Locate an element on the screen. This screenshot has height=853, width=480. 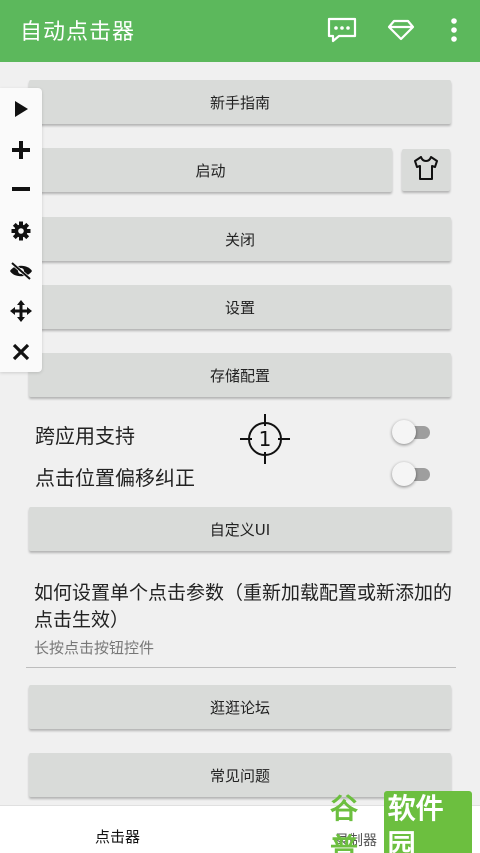
tab-clicker: 点击器 is located at coordinates (117, 836).